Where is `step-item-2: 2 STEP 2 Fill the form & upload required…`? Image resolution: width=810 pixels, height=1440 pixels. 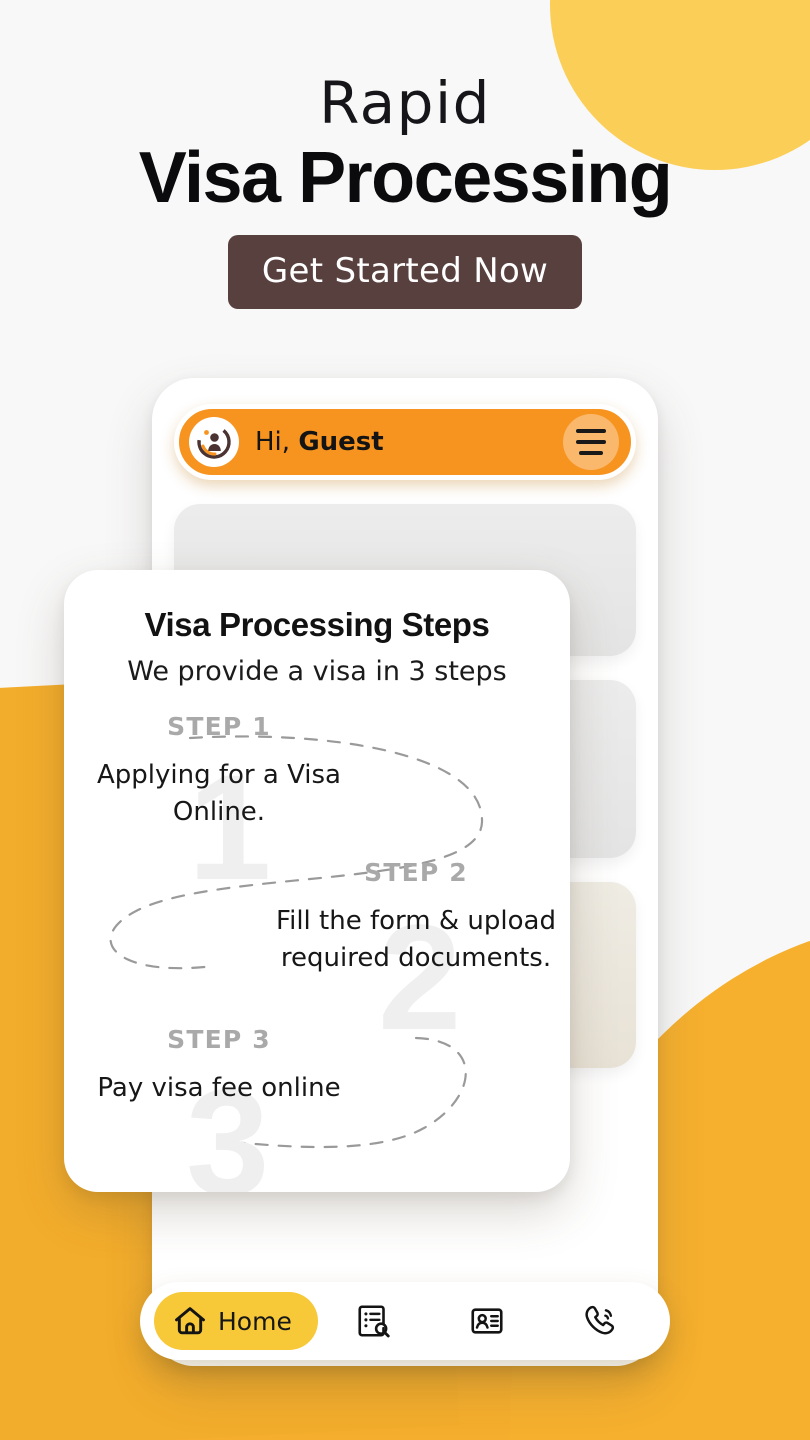 step-item-2: 2 STEP 2 Fill the form & upload required… is located at coordinates (416, 955).